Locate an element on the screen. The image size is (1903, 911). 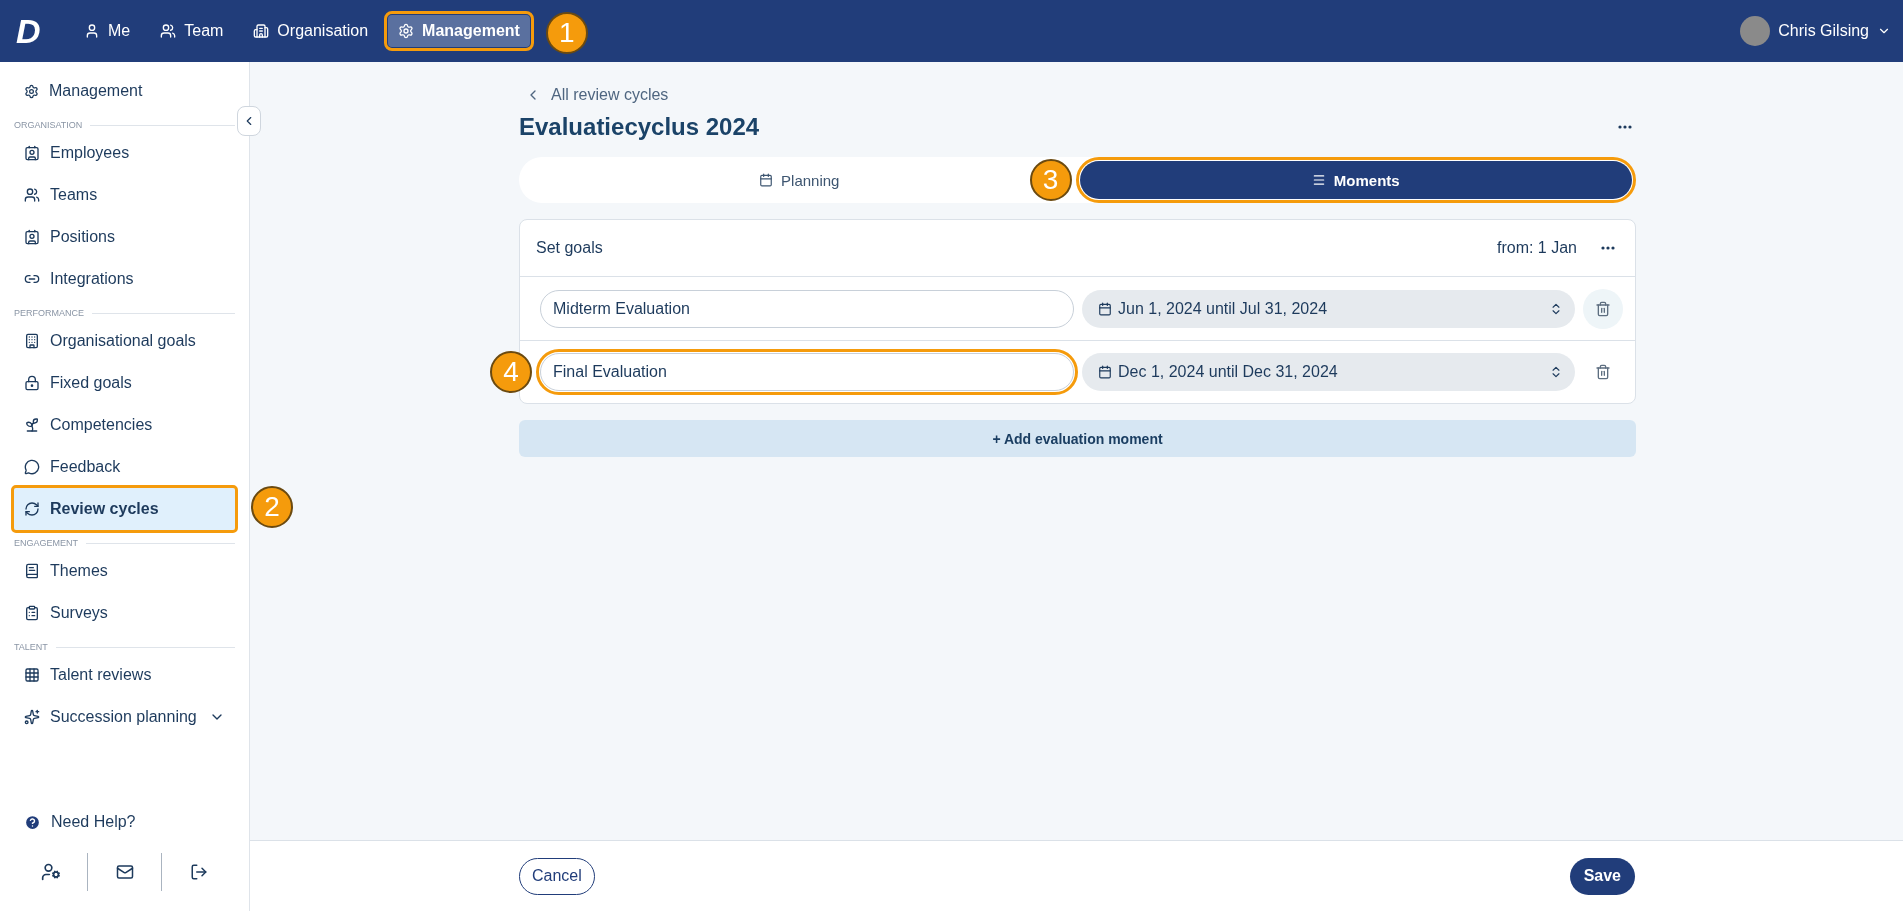
user-gear-icon is located at coordinates (50, 872).